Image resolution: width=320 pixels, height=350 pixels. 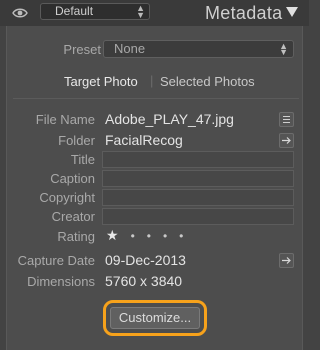 I want to click on list-icon, so click(x=286, y=119).